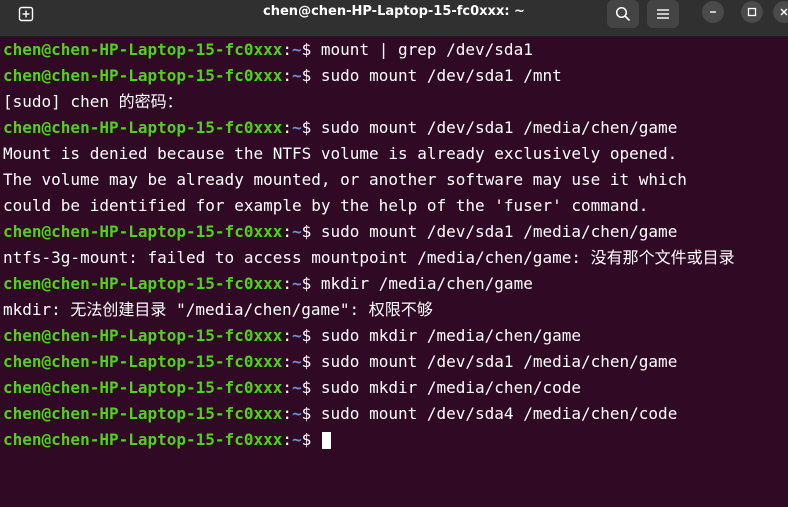 Image resolution: width=788 pixels, height=507 pixels. I want to click on menu-button, so click(663, 14).